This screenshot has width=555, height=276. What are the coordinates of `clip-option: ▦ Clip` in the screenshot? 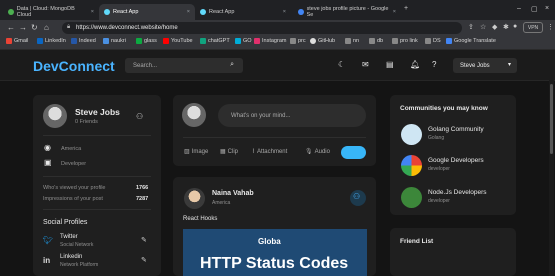 It's located at (229, 152).